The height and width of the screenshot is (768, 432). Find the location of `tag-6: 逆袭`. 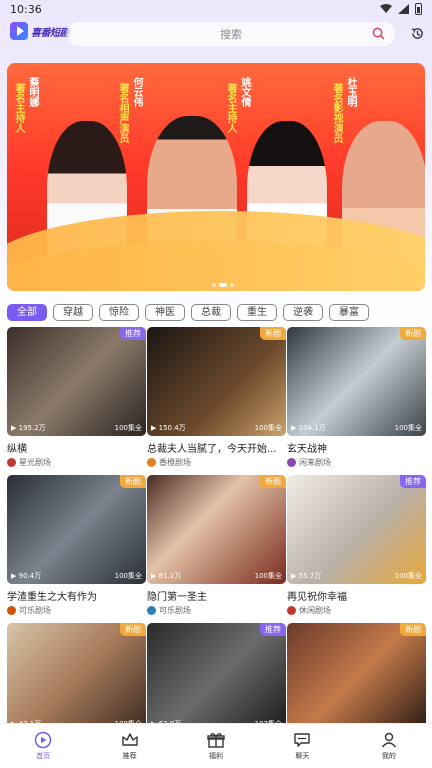

tag-6: 逆袭 is located at coordinates (303, 312).